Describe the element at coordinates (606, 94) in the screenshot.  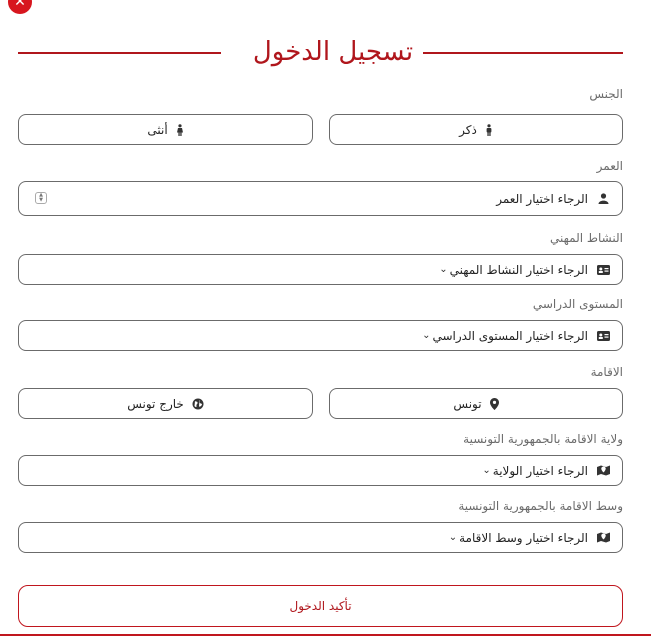
I see `gender-label: الجنس` at that location.